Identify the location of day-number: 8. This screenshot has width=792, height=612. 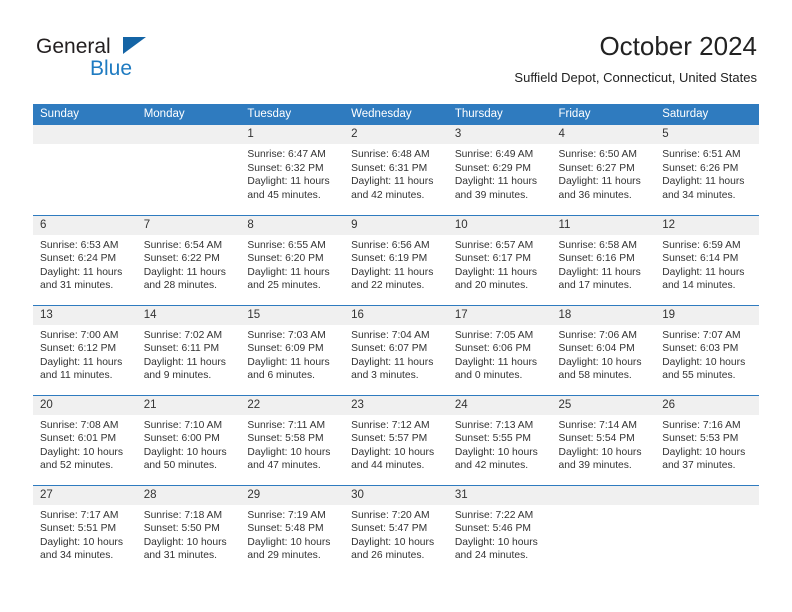
(292, 225).